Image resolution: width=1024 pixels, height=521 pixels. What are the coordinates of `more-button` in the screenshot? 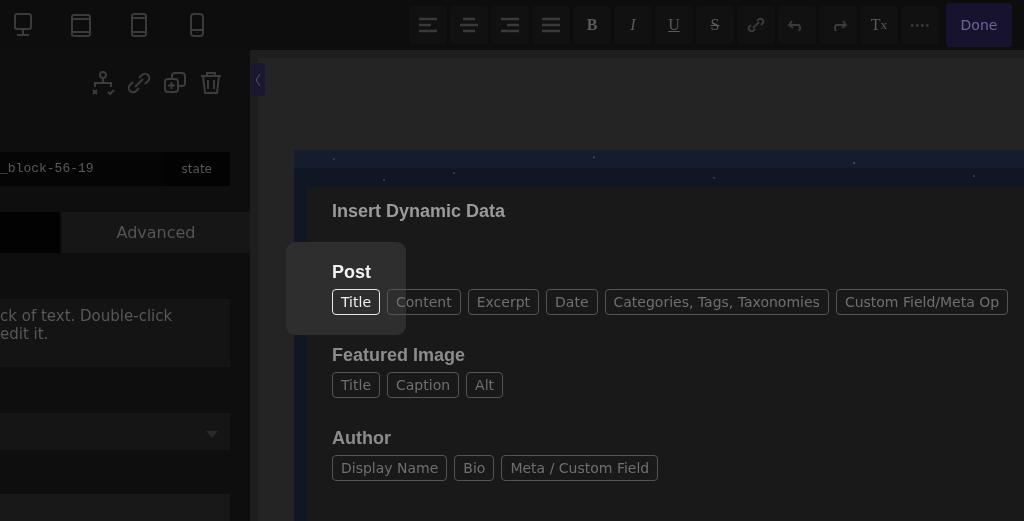 It's located at (920, 25).